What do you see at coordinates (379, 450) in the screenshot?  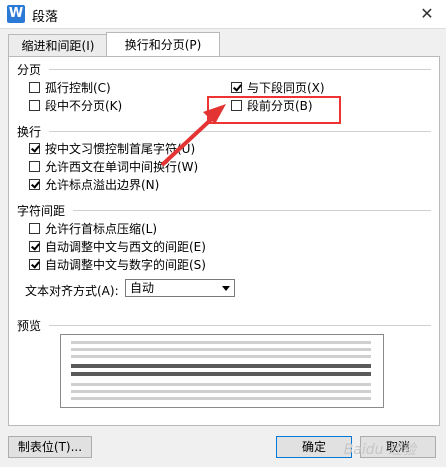 I see `watermark: Baidu 经验` at bounding box center [379, 450].